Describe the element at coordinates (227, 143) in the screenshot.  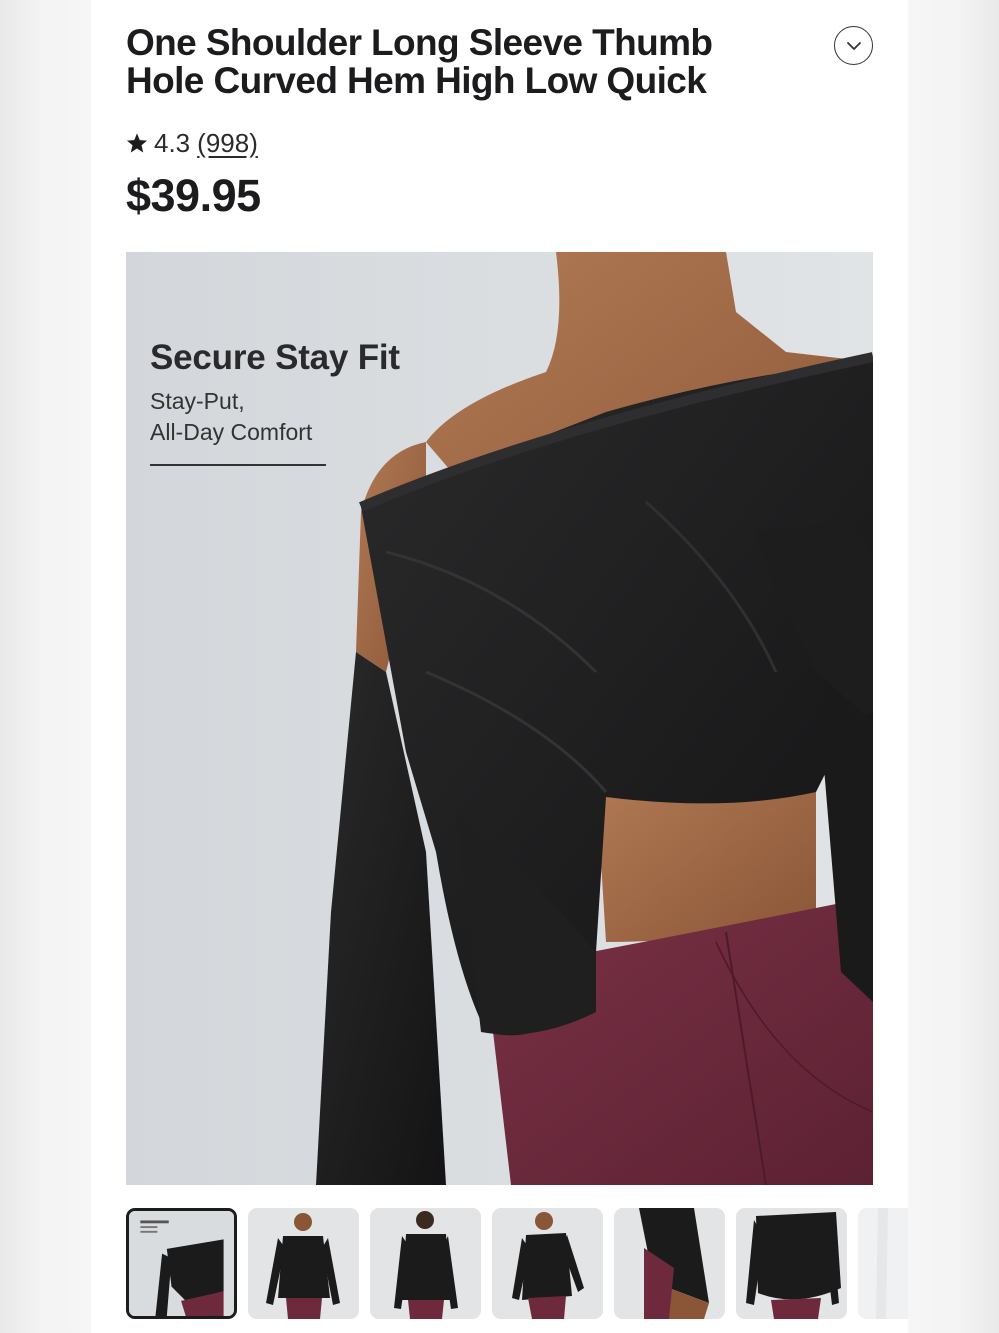
I see `review-count-link: (998)` at that location.